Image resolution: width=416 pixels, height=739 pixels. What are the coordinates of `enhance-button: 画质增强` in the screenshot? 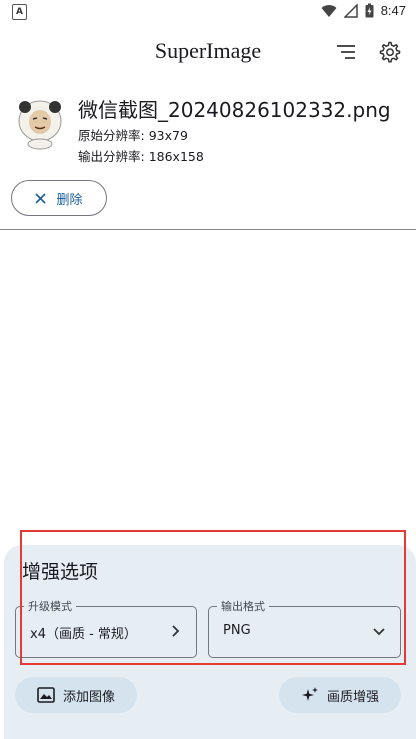 It's located at (340, 695).